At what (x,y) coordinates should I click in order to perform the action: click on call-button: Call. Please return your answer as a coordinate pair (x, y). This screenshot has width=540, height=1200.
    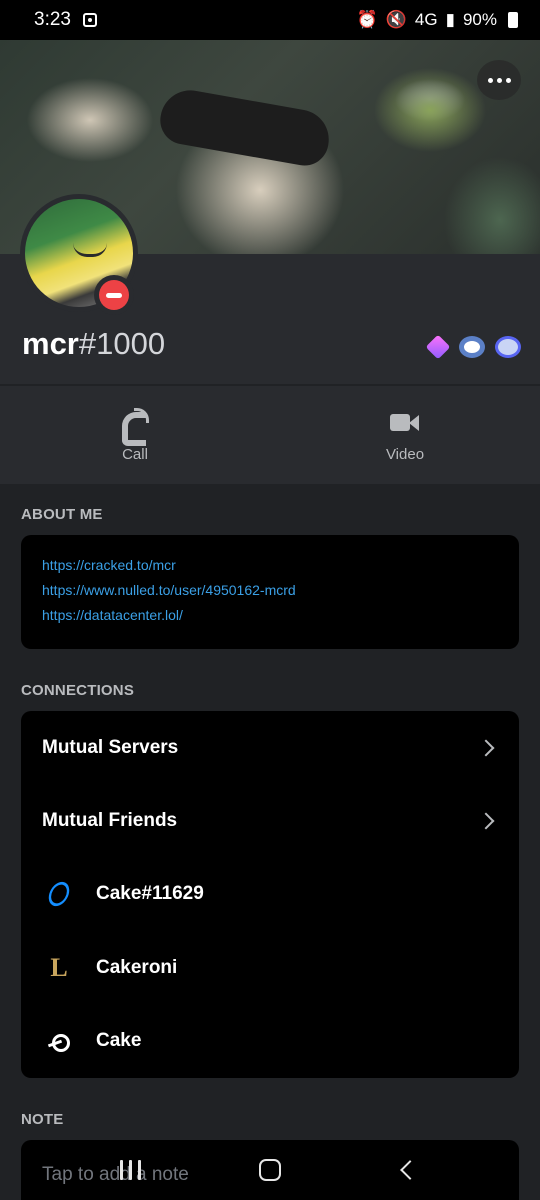
    Looking at the image, I should click on (135, 435).